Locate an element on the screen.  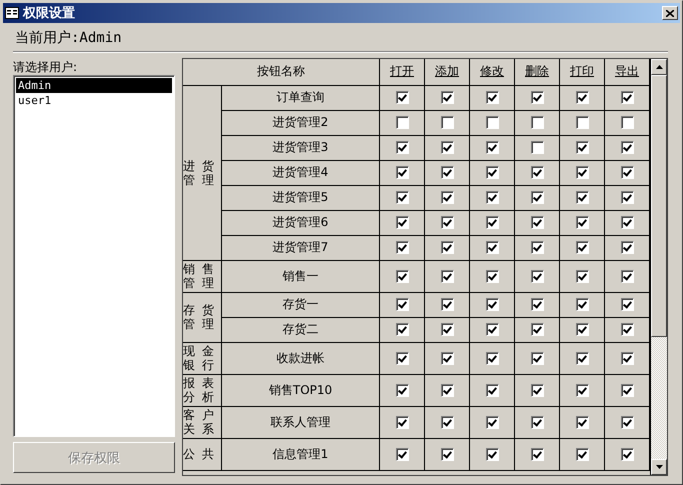
current-user-label: 当前用户:Admin is located at coordinates (68, 38).